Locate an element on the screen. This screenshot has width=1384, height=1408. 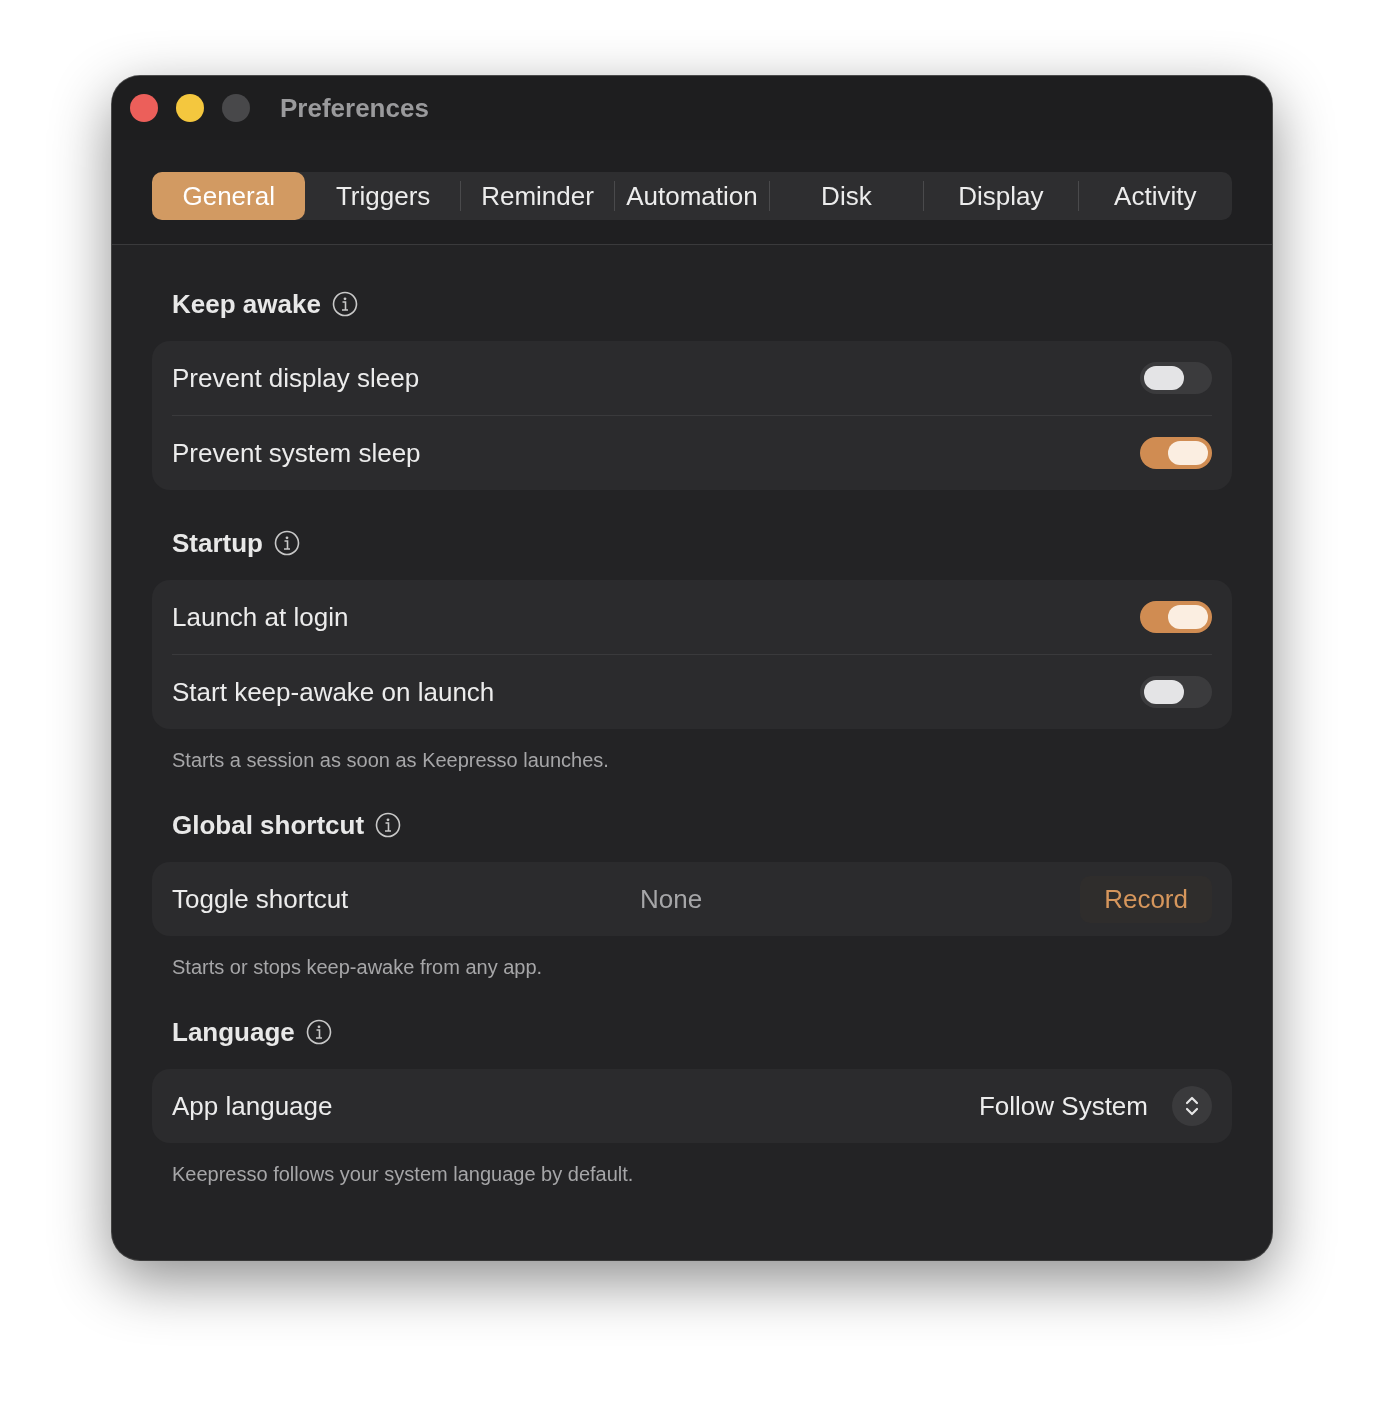
help-text: Keepresso follows your system language by default. is located at coordinates (403, 1174).